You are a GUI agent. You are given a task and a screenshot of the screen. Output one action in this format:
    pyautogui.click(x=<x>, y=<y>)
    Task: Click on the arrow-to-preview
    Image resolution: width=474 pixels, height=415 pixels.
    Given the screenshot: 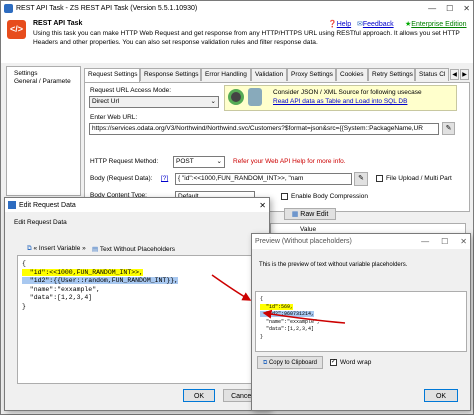 What is the action you would take?
    pyautogui.click(x=231, y=287)
    